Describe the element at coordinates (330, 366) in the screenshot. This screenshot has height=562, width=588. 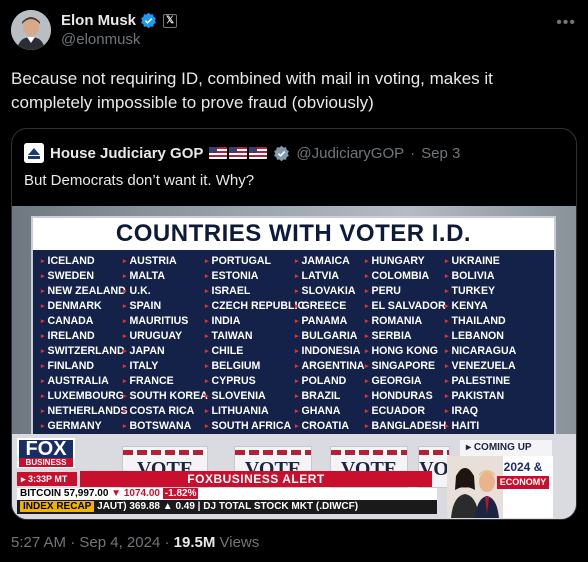
I see `country-name: ARGENTINA` at that location.